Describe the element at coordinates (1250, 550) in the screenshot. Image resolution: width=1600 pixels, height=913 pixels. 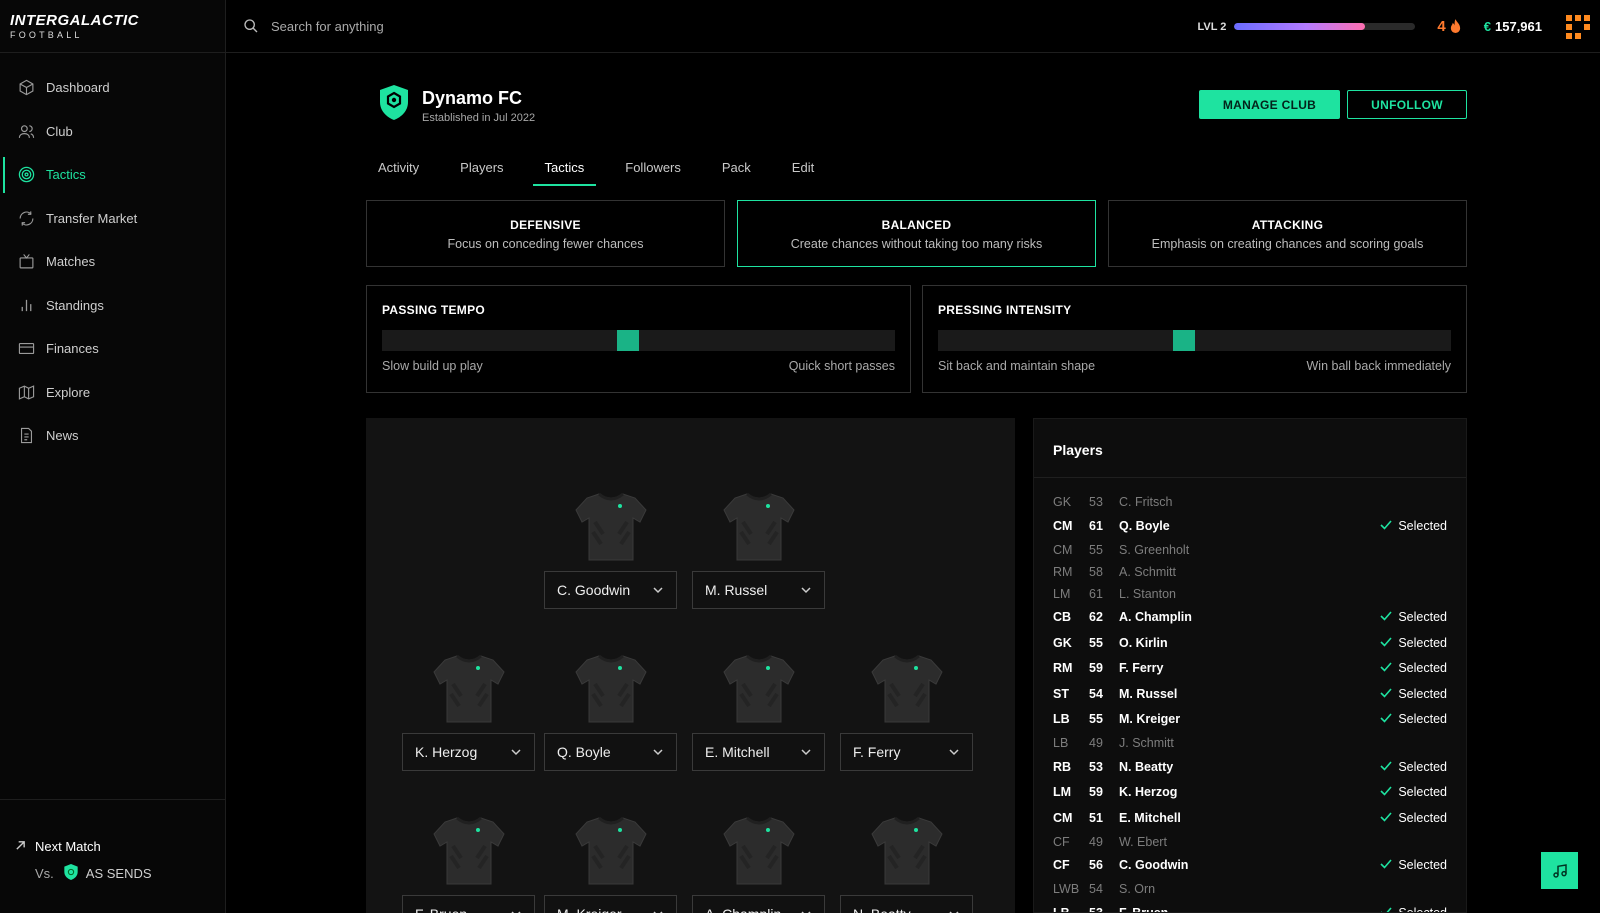
I see `player-row: CM 55 S. Greenholt` at that location.